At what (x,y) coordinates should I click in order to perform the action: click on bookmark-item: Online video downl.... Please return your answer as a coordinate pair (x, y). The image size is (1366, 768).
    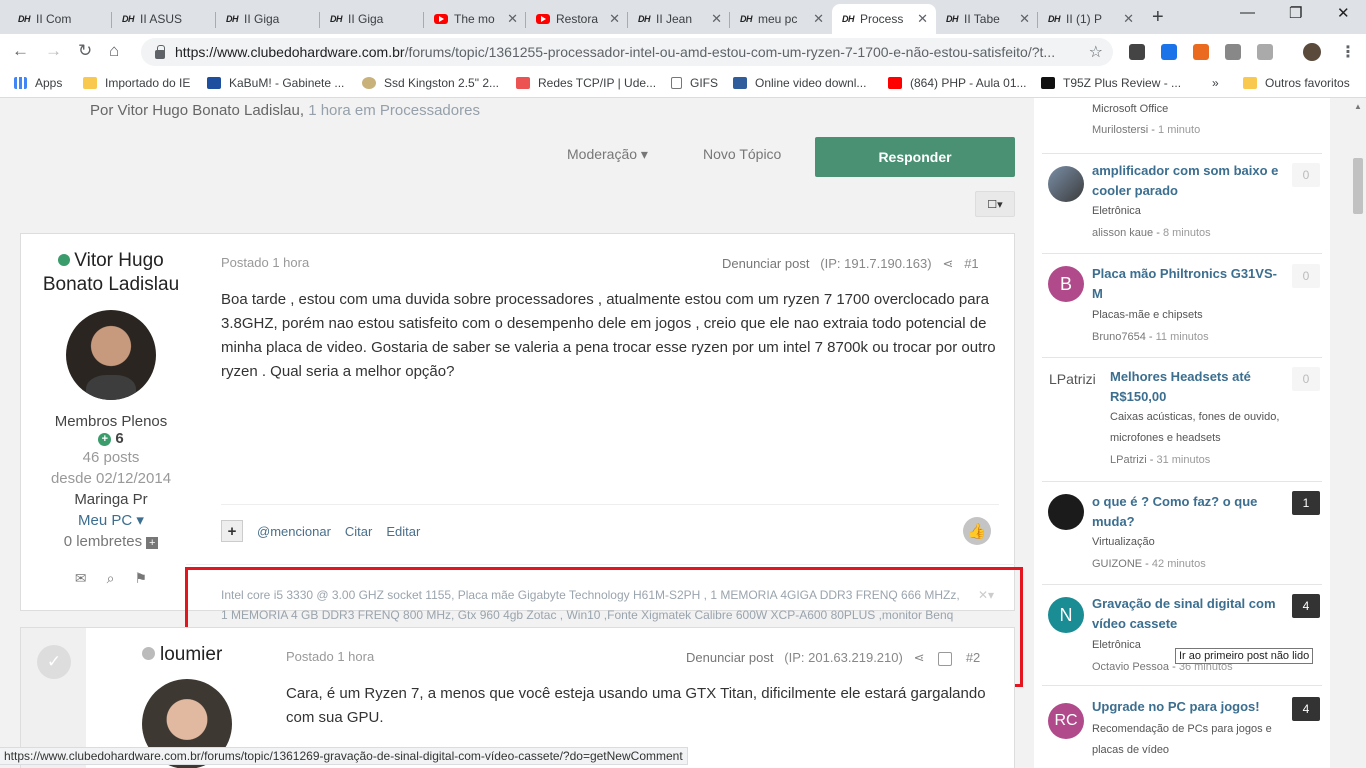
    Looking at the image, I should click on (799, 83).